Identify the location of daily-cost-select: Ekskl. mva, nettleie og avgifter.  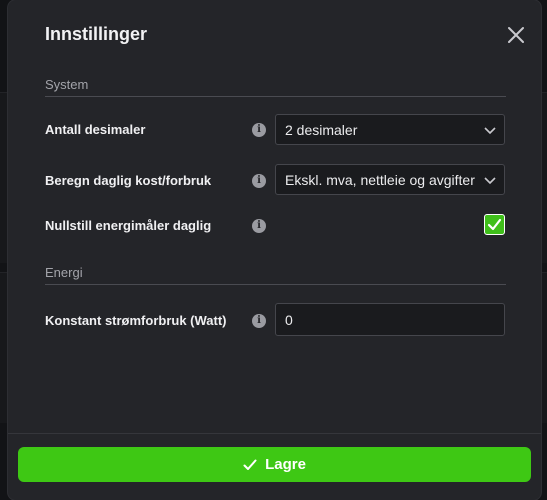
(390, 179).